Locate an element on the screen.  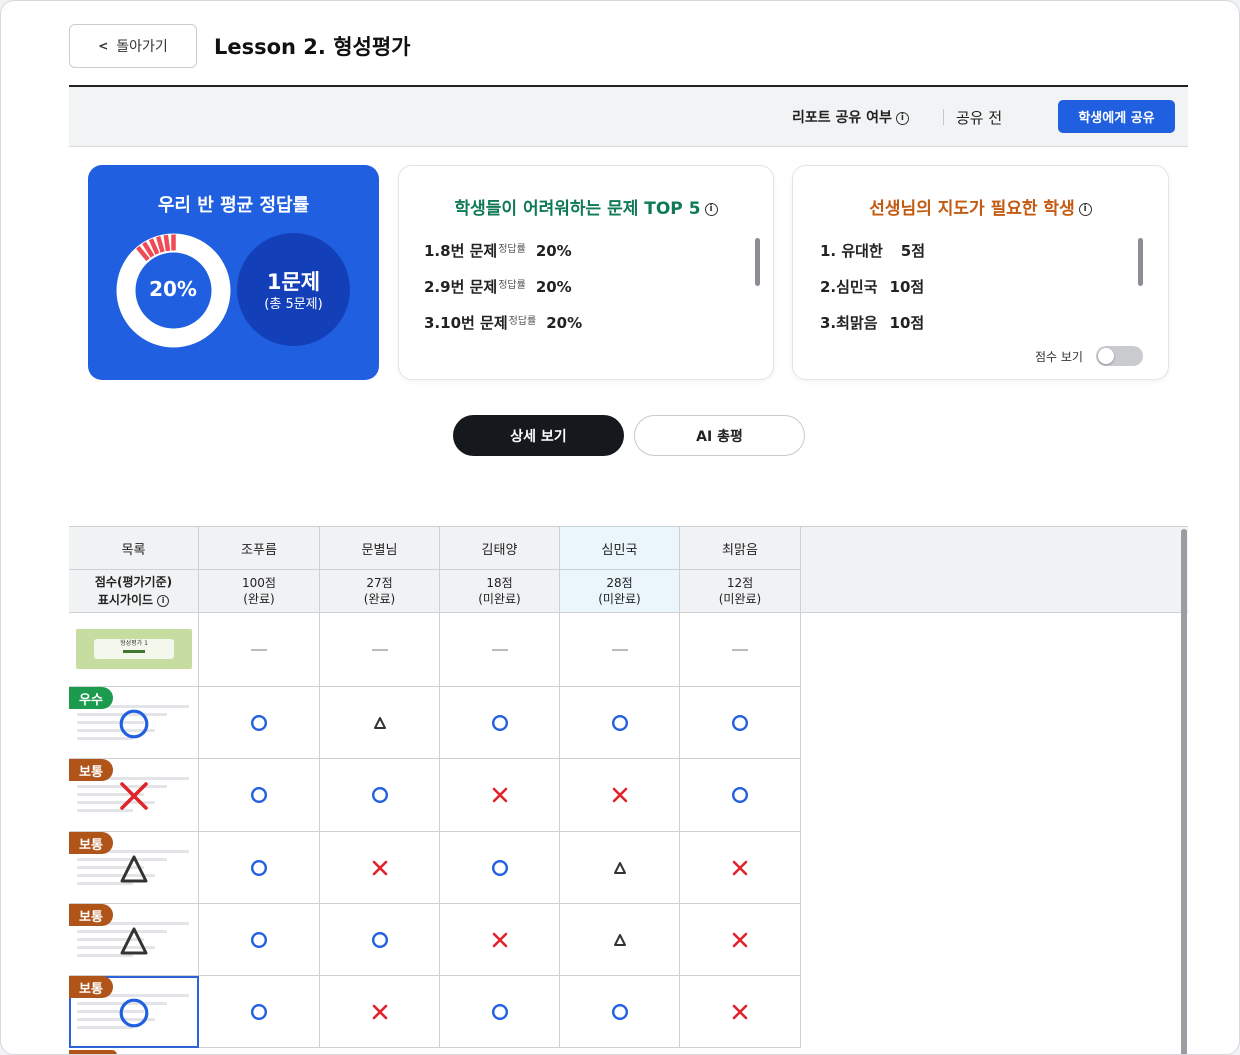
average-title: 우리 반 평균 정답률 is located at coordinates (233, 205).